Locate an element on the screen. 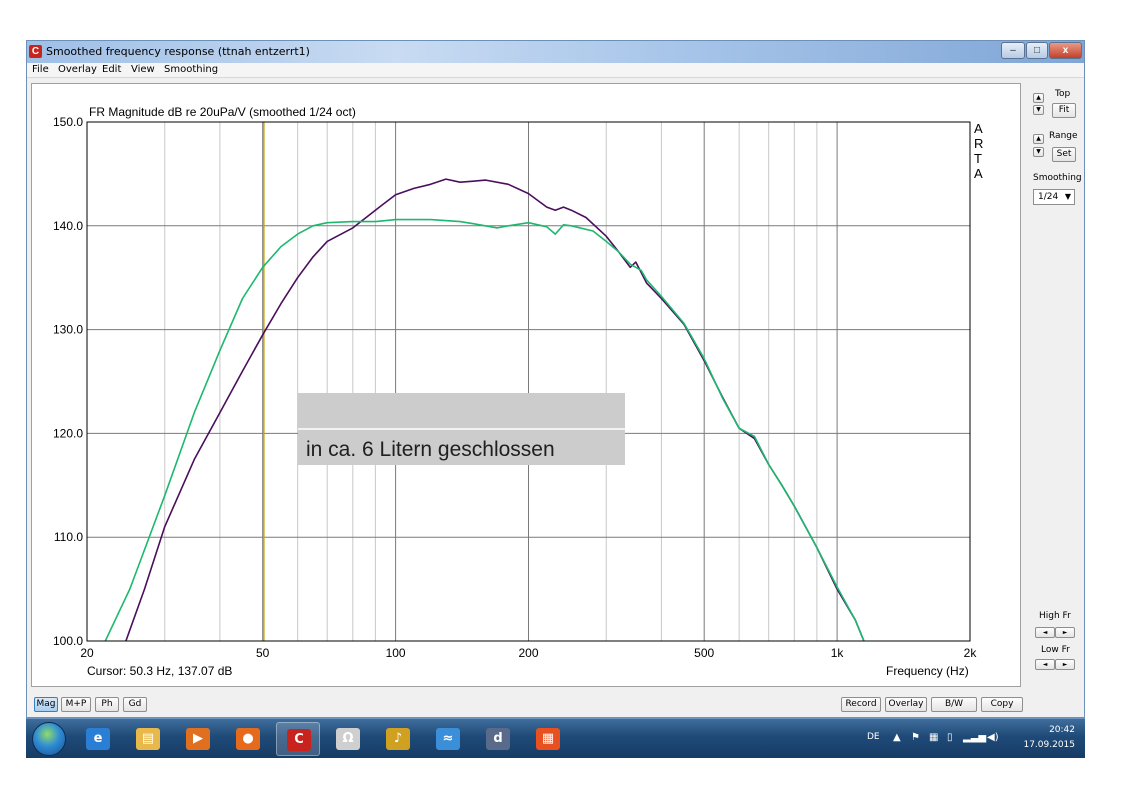 This screenshot has height=794, width=1123. taskbar-app-file-explorer: ▤ is located at coordinates (148, 739).